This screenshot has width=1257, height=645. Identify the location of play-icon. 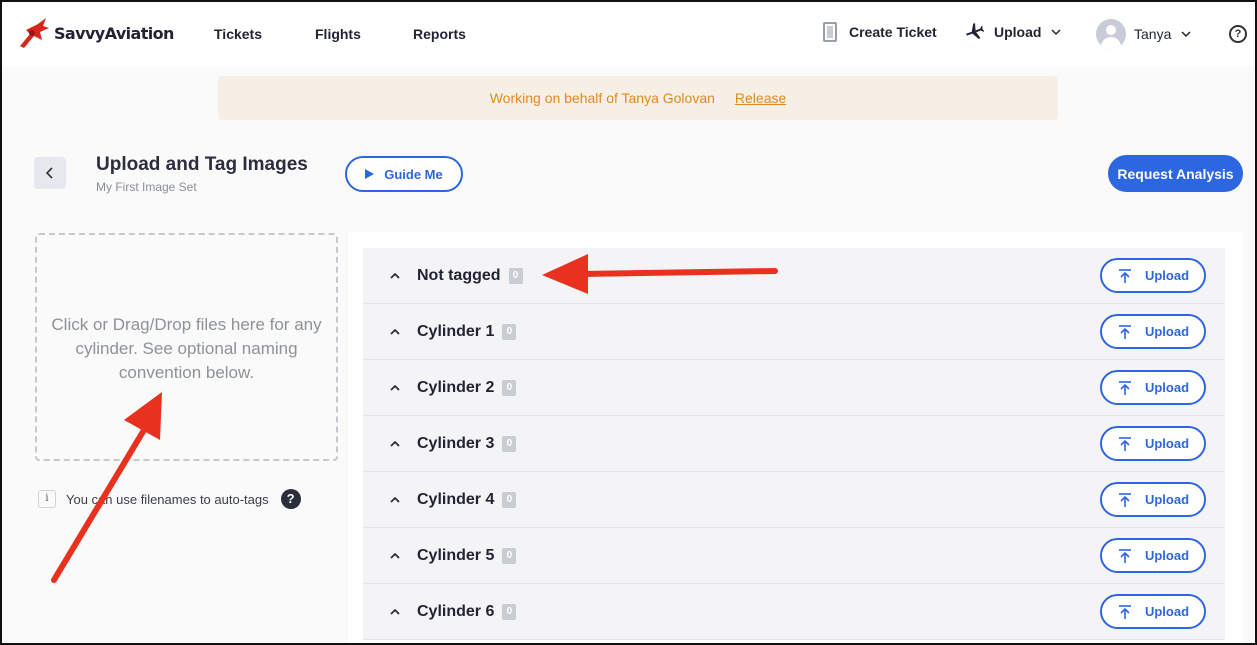
(370, 174).